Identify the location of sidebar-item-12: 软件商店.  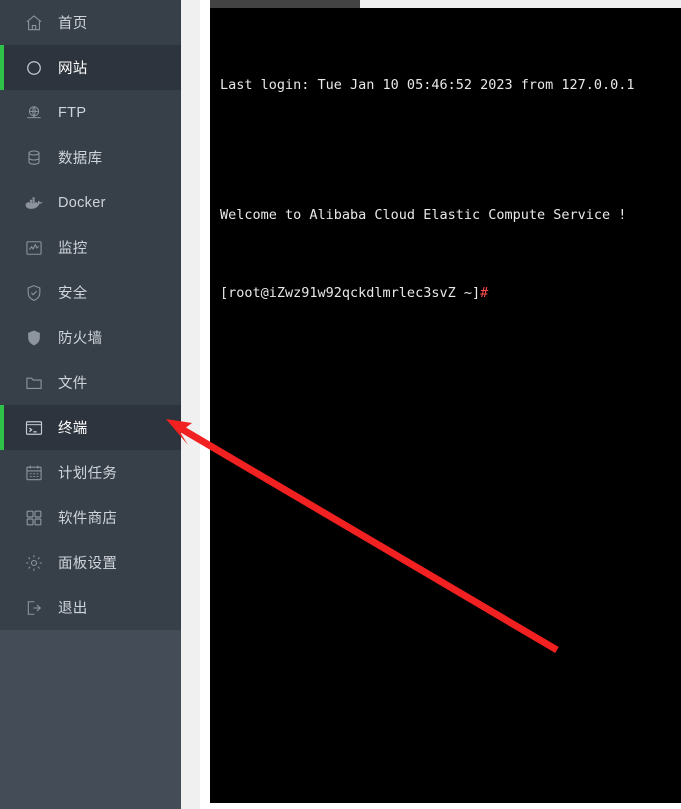
(90, 517).